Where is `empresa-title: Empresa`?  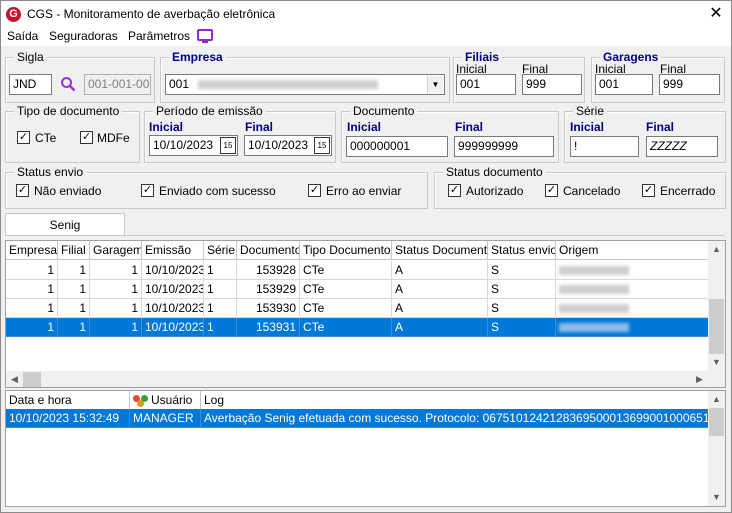 empresa-title: Empresa is located at coordinates (197, 57).